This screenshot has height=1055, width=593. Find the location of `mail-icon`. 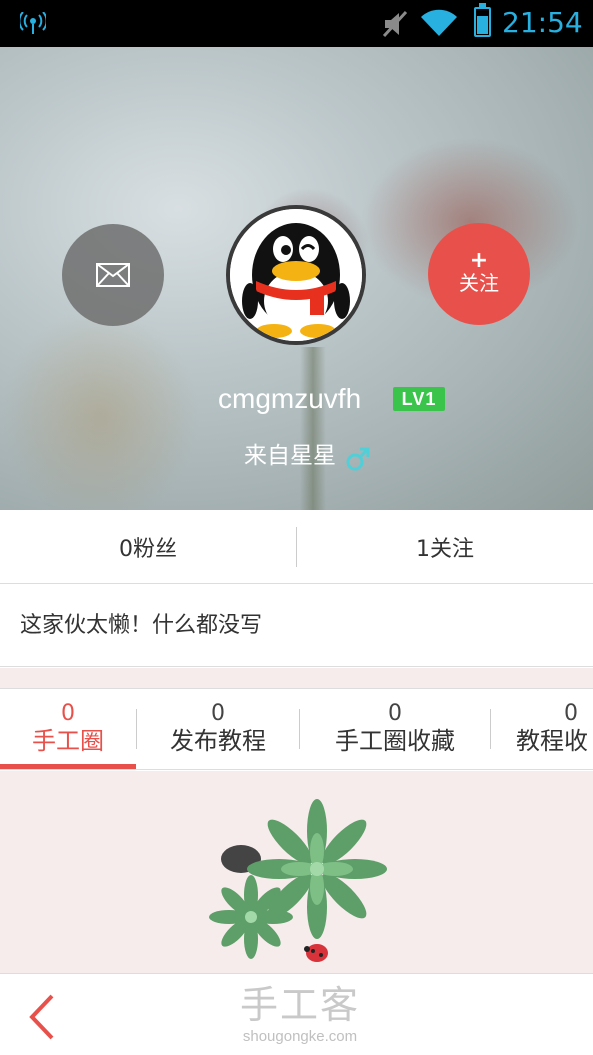

mail-icon is located at coordinates (113, 275).